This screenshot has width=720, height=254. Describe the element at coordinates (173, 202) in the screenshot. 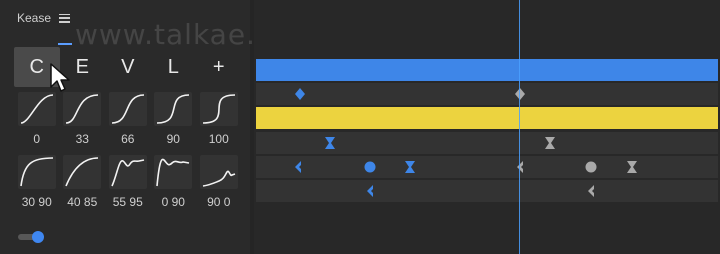

I see `preset-label: 0 90` at that location.